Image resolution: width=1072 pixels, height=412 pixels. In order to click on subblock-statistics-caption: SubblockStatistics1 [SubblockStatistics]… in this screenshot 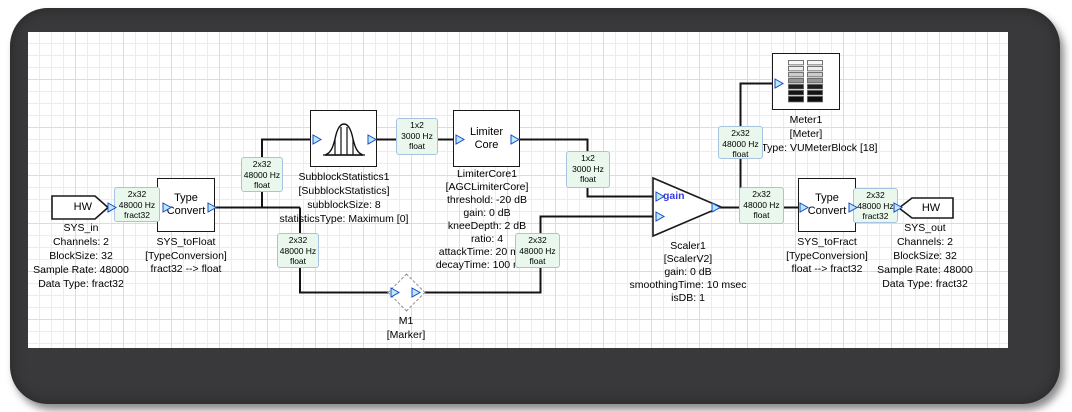, I will do `click(344, 198)`.